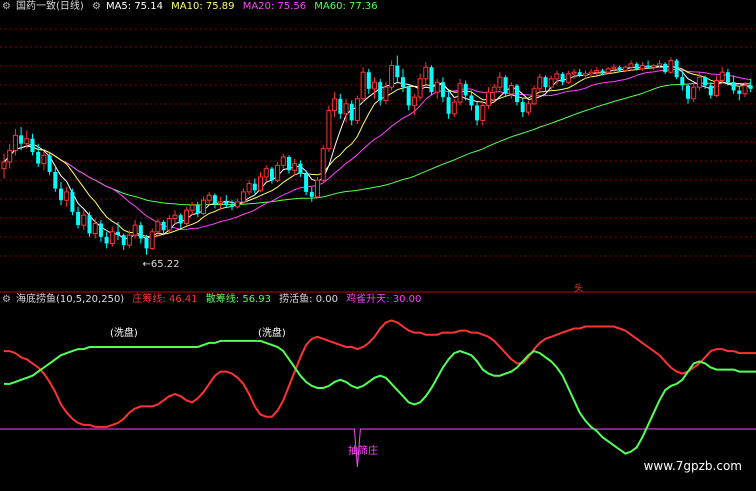  Describe the element at coordinates (363, 450) in the screenshot. I see `dip-label: 抽筛庄` at that location.